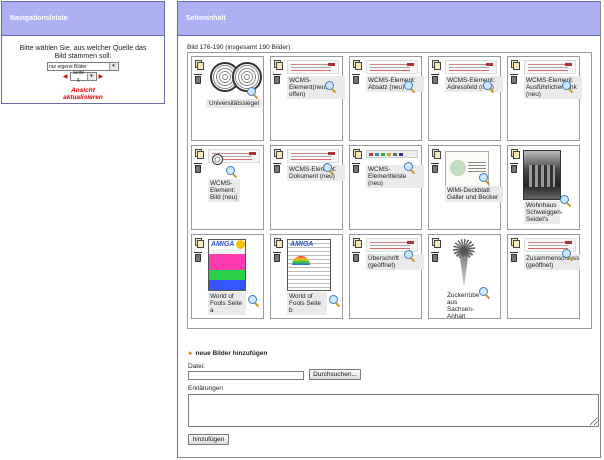 Image resolution: width=604 pixels, height=460 pixels. Describe the element at coordinates (307, 303) in the screenshot. I see `image-caption: World of Fools Seite b` at that location.